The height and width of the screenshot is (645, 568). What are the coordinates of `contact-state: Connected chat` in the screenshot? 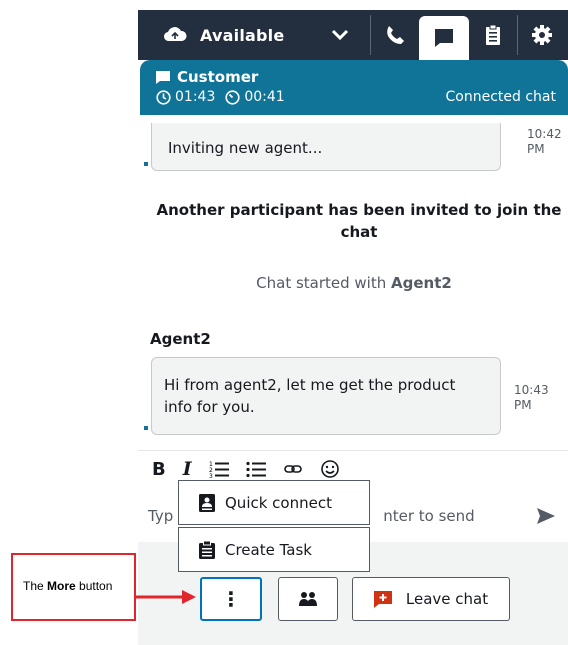 It's located at (500, 97).